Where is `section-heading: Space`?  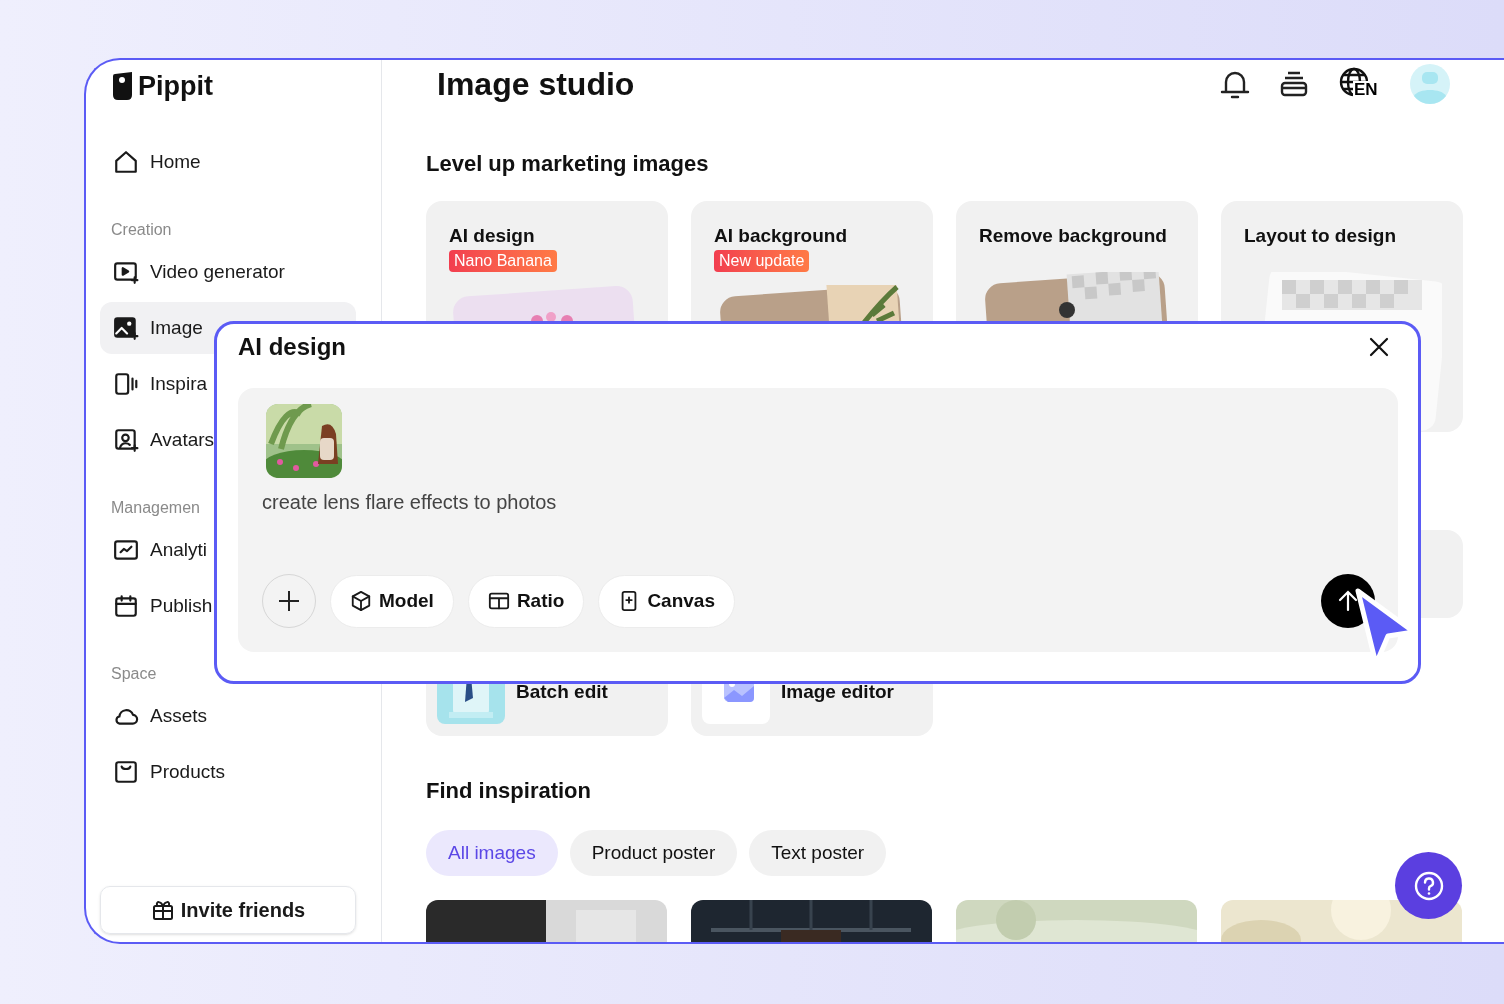
section-heading: Space is located at coordinates (134, 674).